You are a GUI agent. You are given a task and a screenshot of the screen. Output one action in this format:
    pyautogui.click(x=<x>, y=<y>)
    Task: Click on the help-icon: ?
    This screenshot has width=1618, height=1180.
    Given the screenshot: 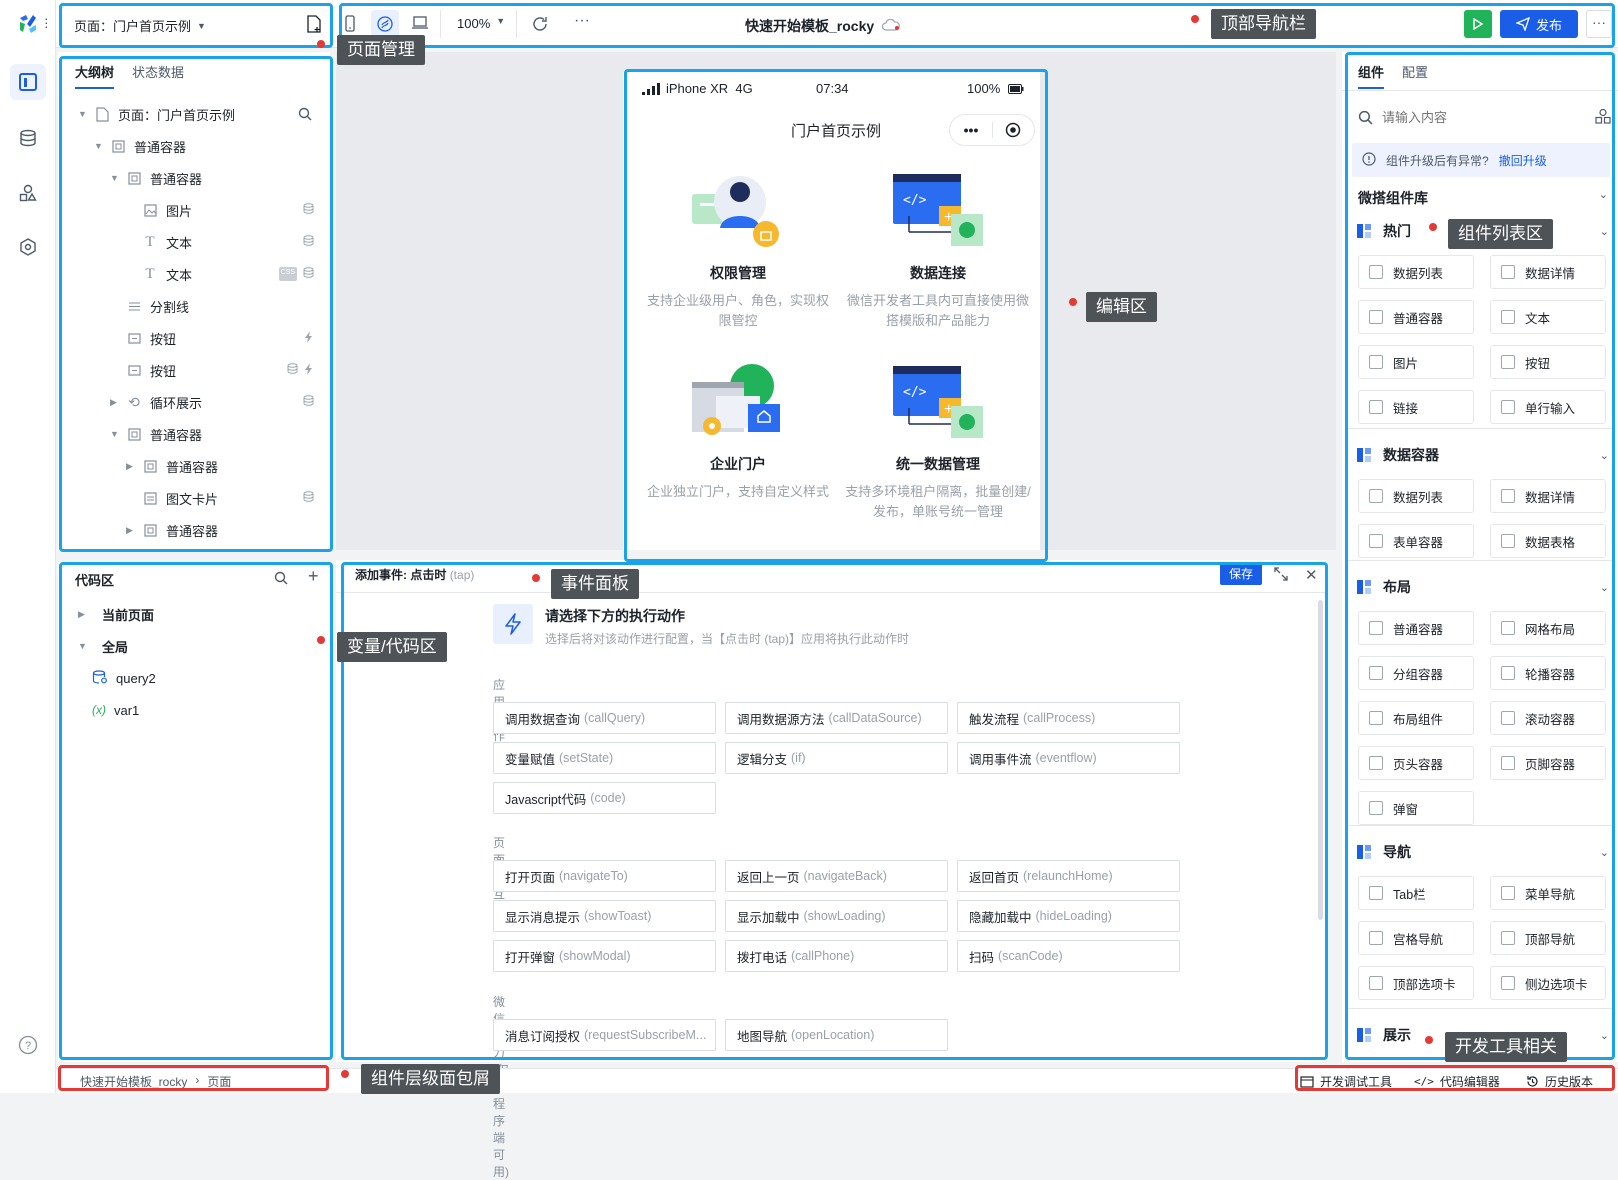 What is the action you would take?
    pyautogui.click(x=28, y=1045)
    